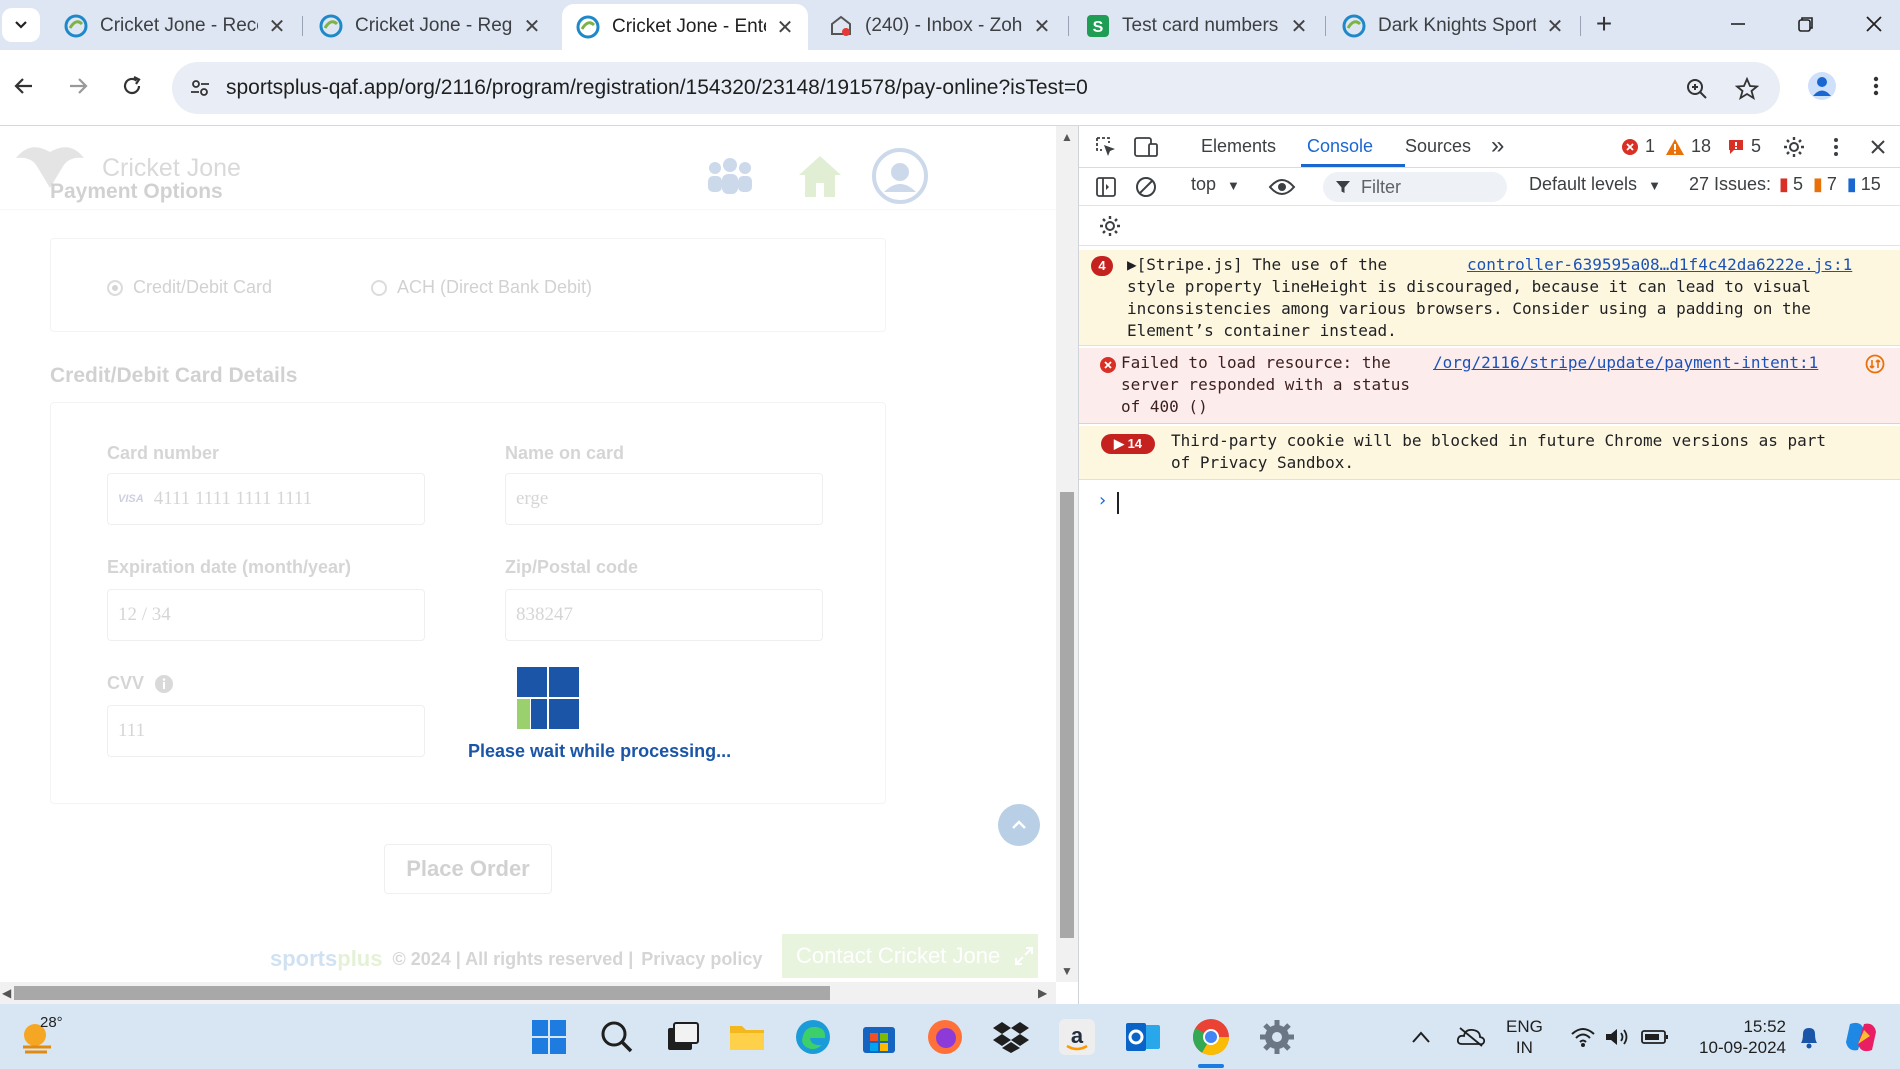 This screenshot has height=1069, width=1900. What do you see at coordinates (701, 959) in the screenshot?
I see `privacy-policy-link: Privacy policy` at bounding box center [701, 959].